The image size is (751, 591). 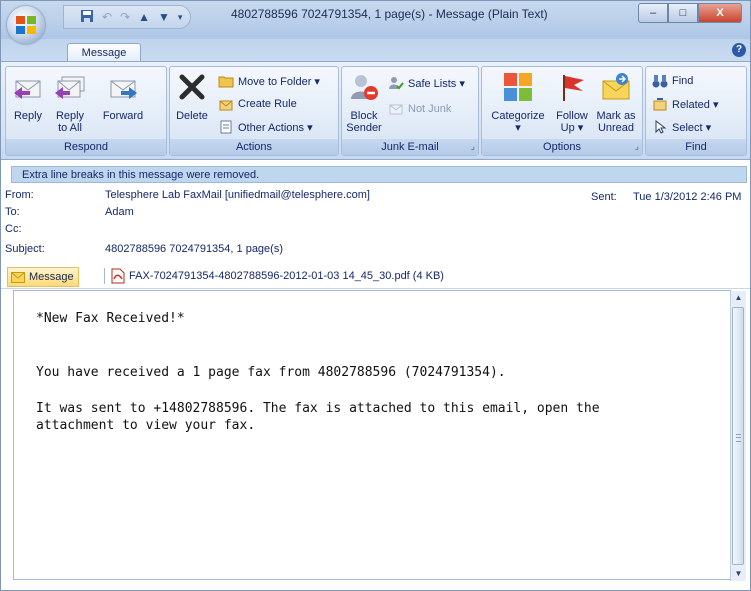 I want to click on from-label: From:, so click(x=19, y=195).